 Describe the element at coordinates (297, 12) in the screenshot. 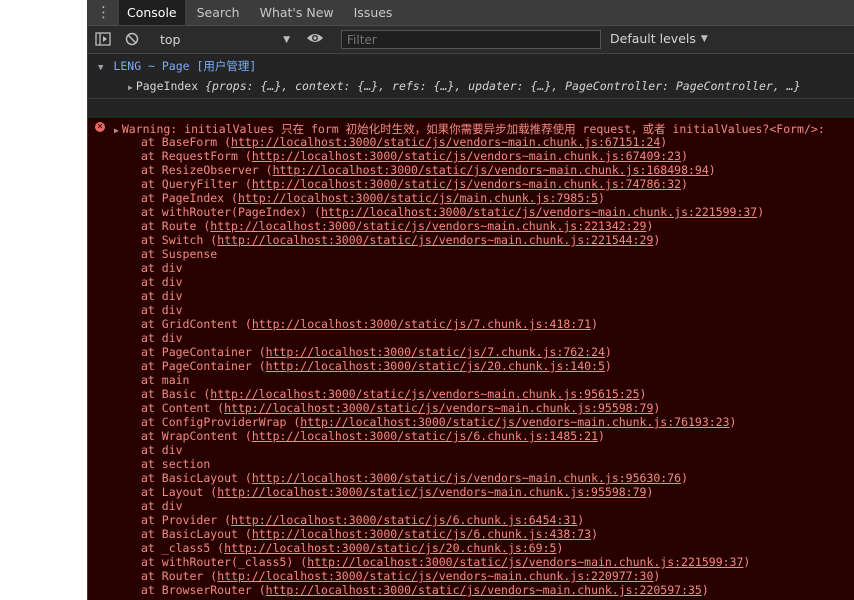

I see `tab-whats-new: What's New` at that location.